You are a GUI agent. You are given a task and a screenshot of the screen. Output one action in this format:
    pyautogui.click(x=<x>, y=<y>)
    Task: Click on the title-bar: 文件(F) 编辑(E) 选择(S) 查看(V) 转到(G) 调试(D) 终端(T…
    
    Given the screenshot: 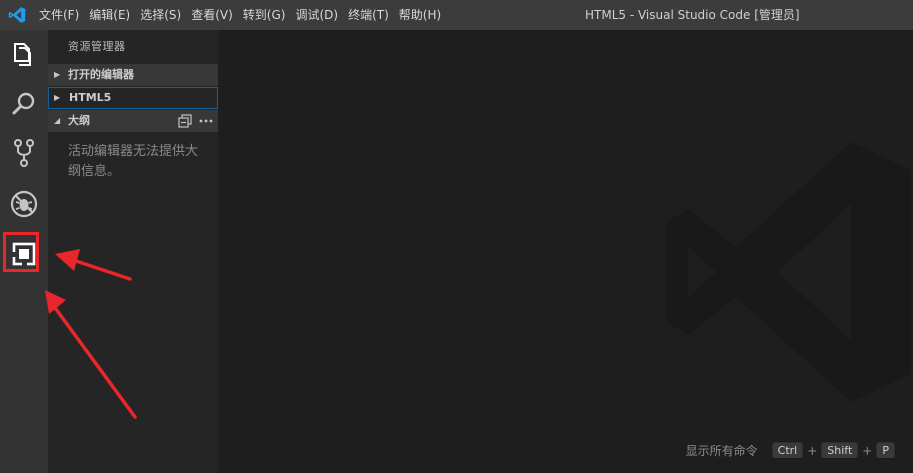 What is the action you would take?
    pyautogui.click(x=456, y=15)
    